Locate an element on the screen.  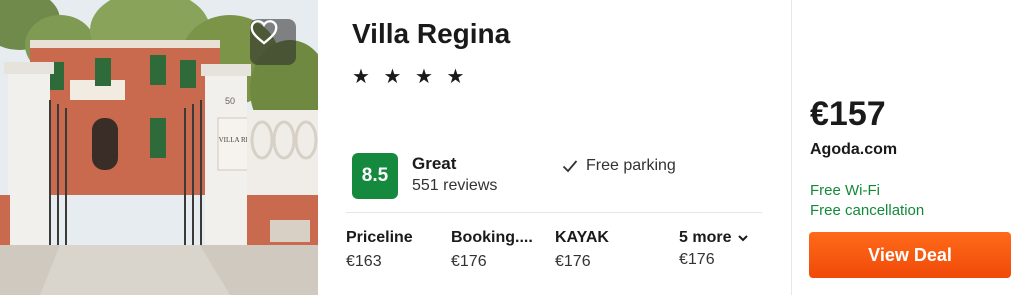
provider-booking: Booking.... €176 is located at coordinates (492, 250).